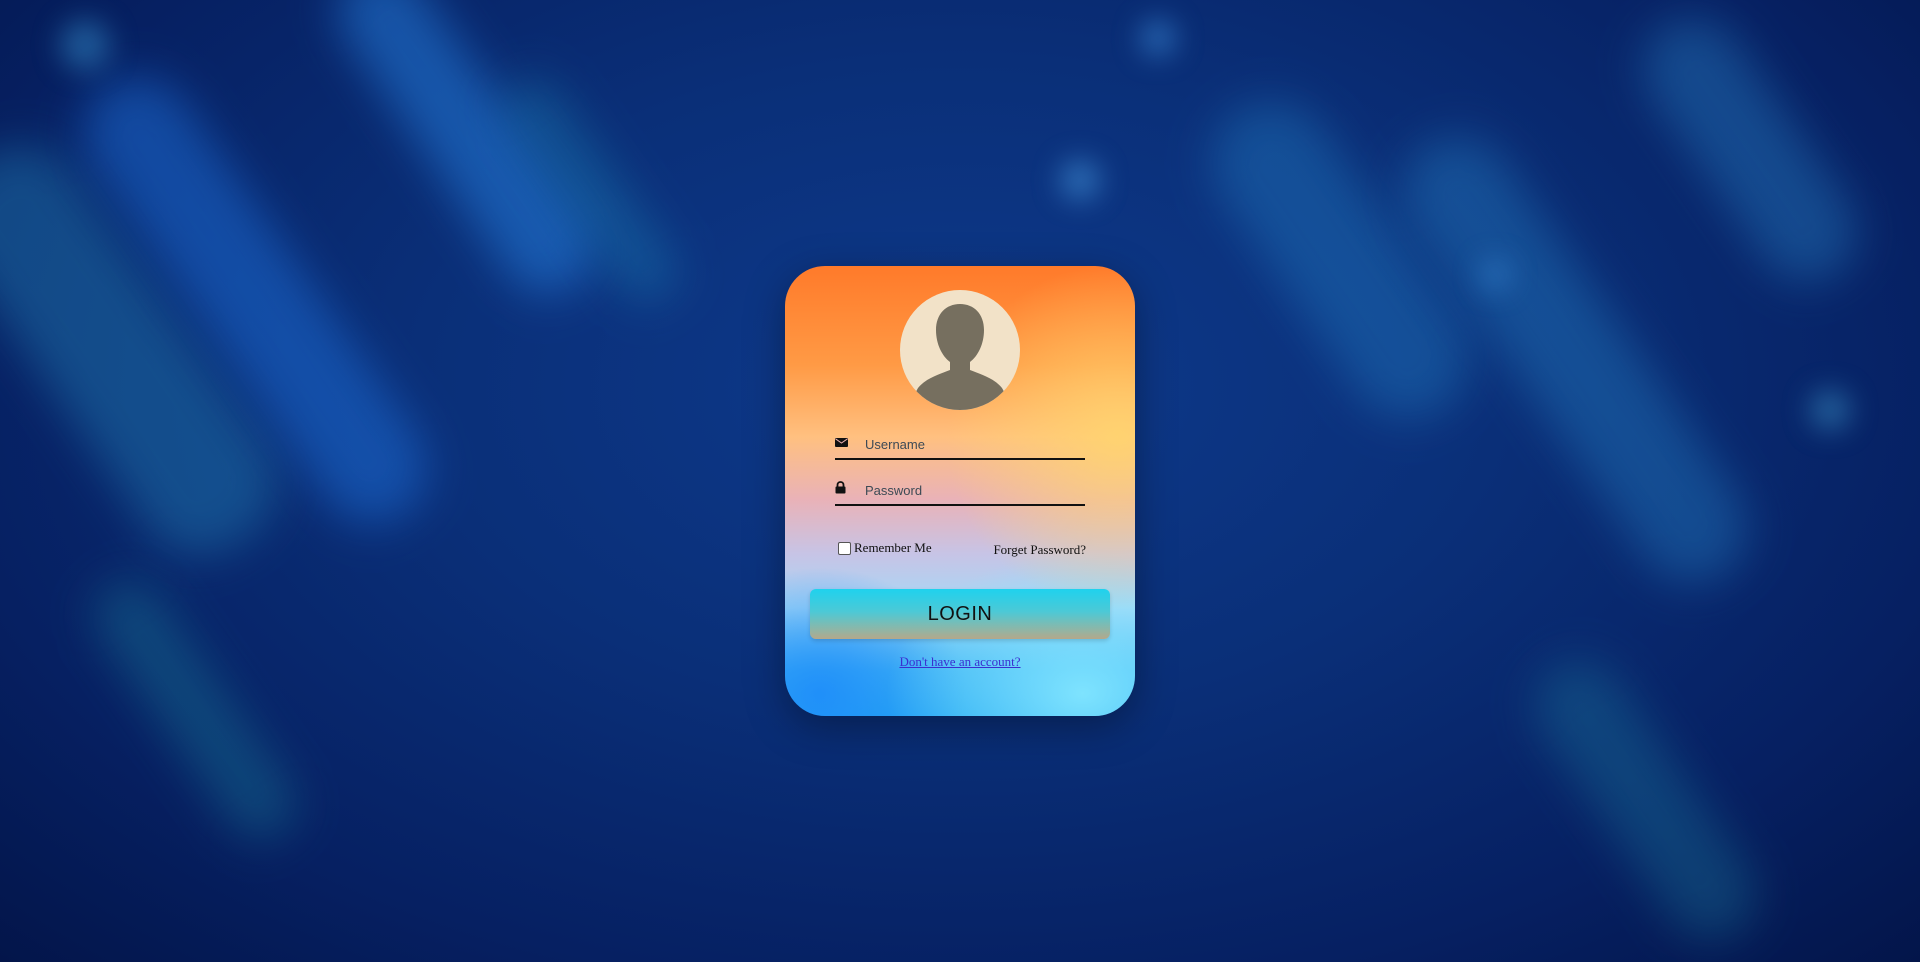  What do you see at coordinates (972, 490) in the screenshot?
I see `password-input` at bounding box center [972, 490].